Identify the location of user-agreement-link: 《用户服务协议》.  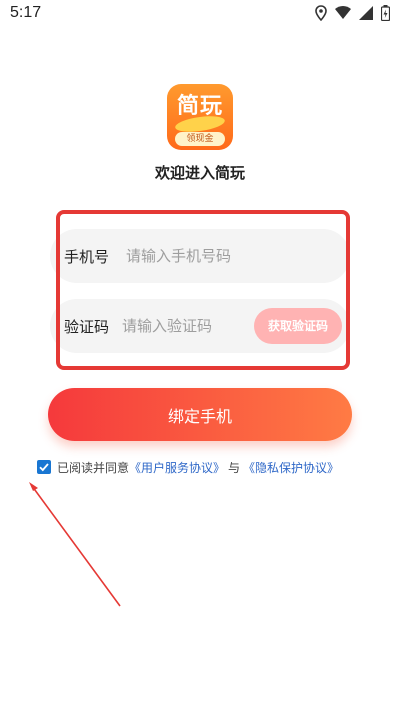
(177, 467).